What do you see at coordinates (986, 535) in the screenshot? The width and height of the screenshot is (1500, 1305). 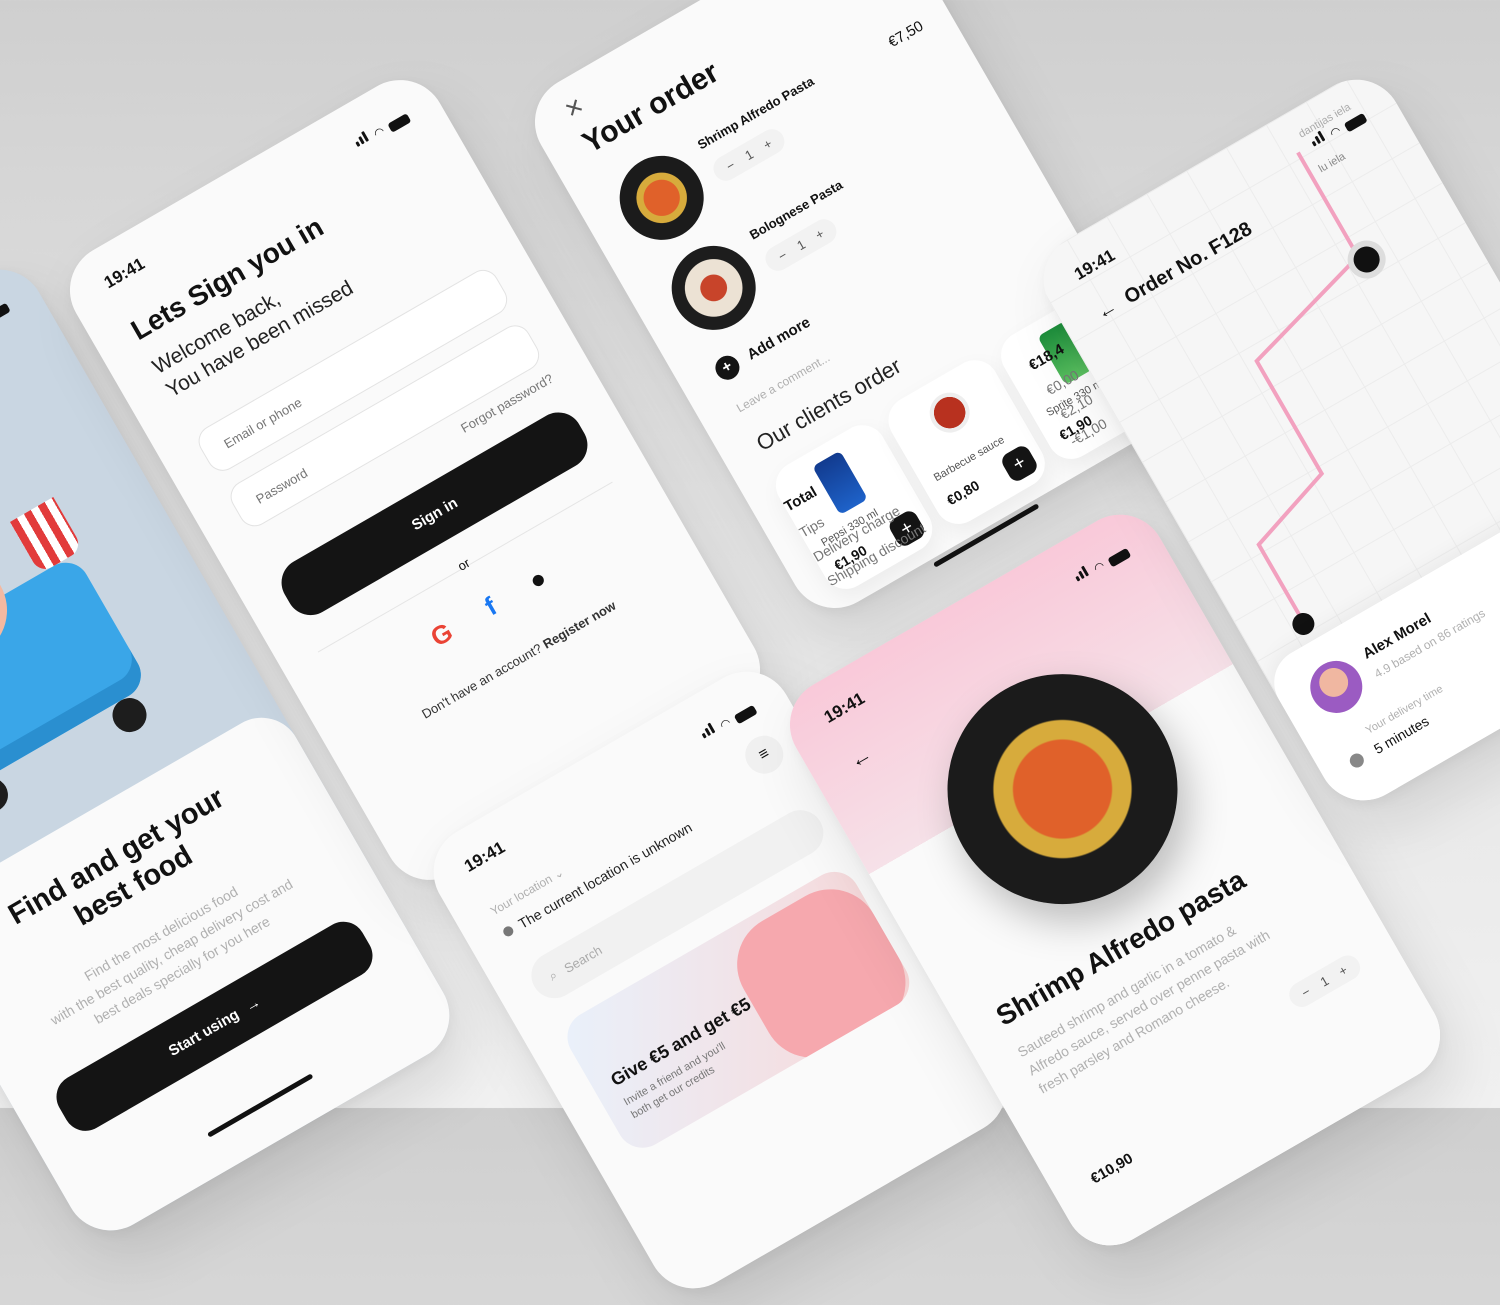 I see `home-indicator` at bounding box center [986, 535].